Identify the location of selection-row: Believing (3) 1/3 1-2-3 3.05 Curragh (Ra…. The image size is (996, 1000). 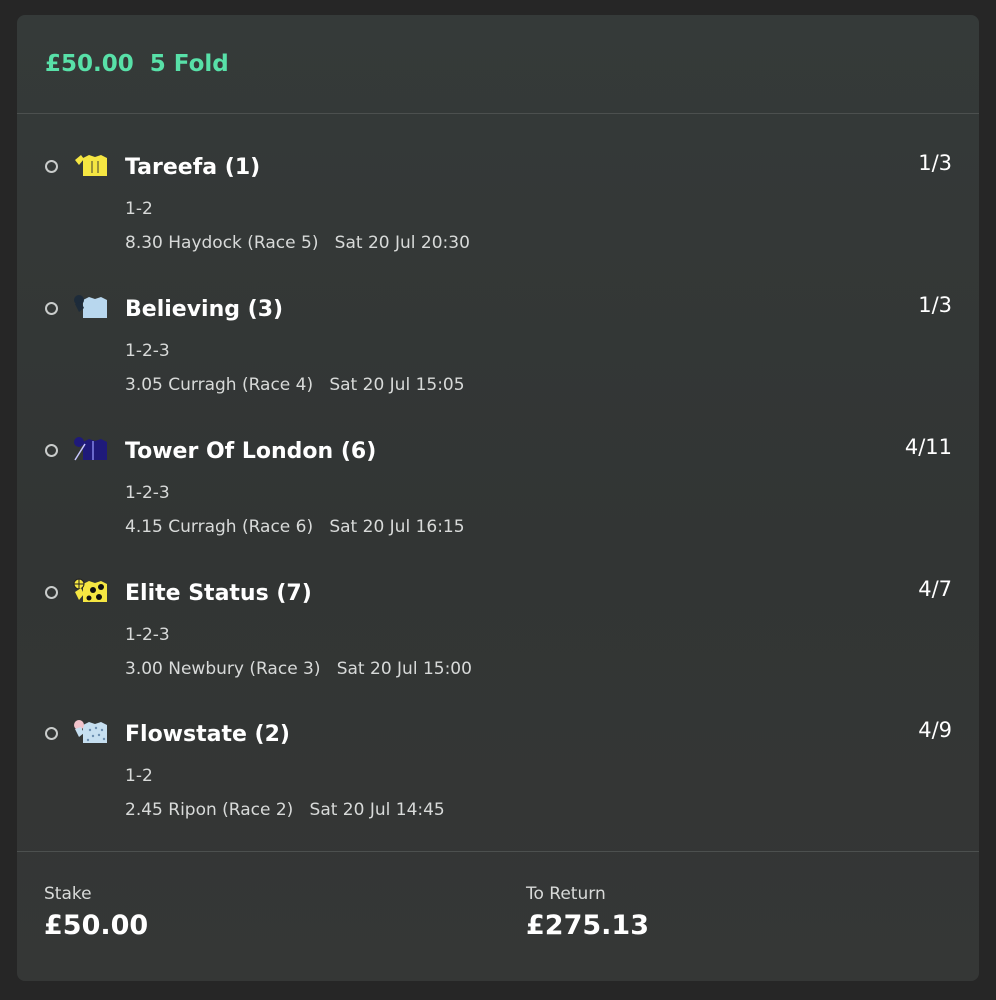
(498, 356).